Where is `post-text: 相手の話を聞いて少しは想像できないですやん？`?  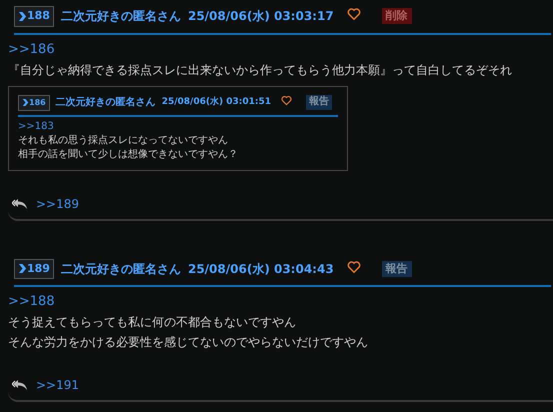
post-text: 相手の話を聞いて少しは想像できないですやん？ is located at coordinates (128, 155).